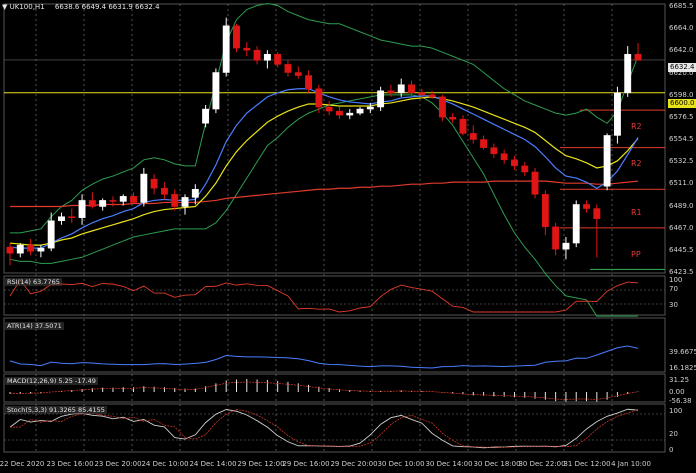 Image resolution: width=696 pixels, height=473 pixels. I want to click on pivot-label-r2-lower: R2, so click(636, 163).